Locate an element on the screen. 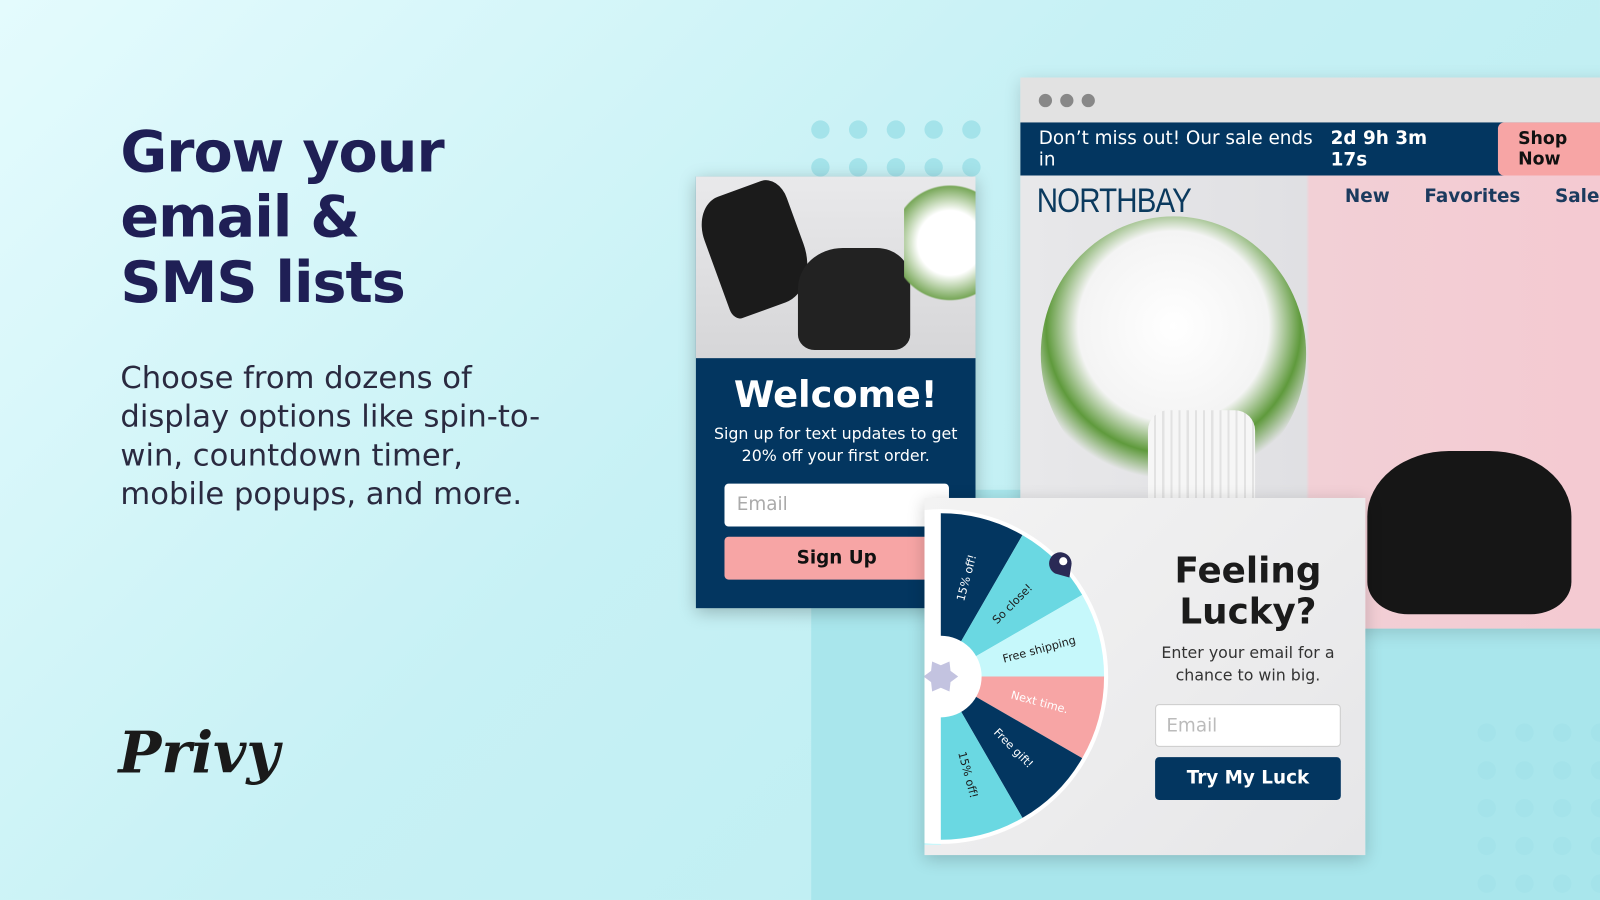 Image resolution: width=1600 pixels, height=900 pixels. nav-new: New is located at coordinates (1367, 196).